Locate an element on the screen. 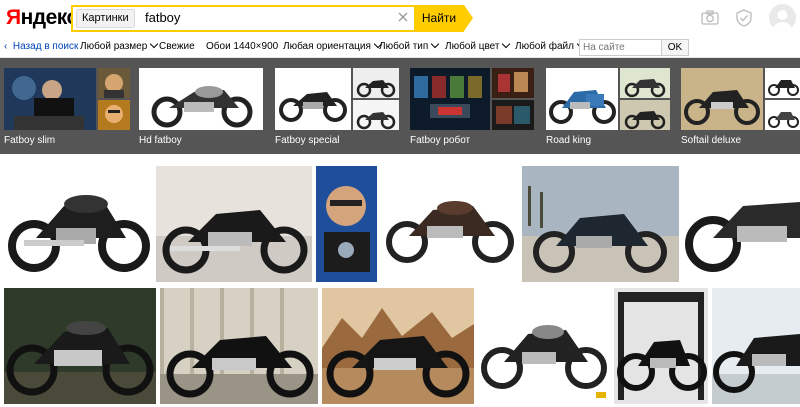 The height and width of the screenshot is (407, 800). header: Яндекс Картинки fatboy Найти is located at coordinates (400, 18).